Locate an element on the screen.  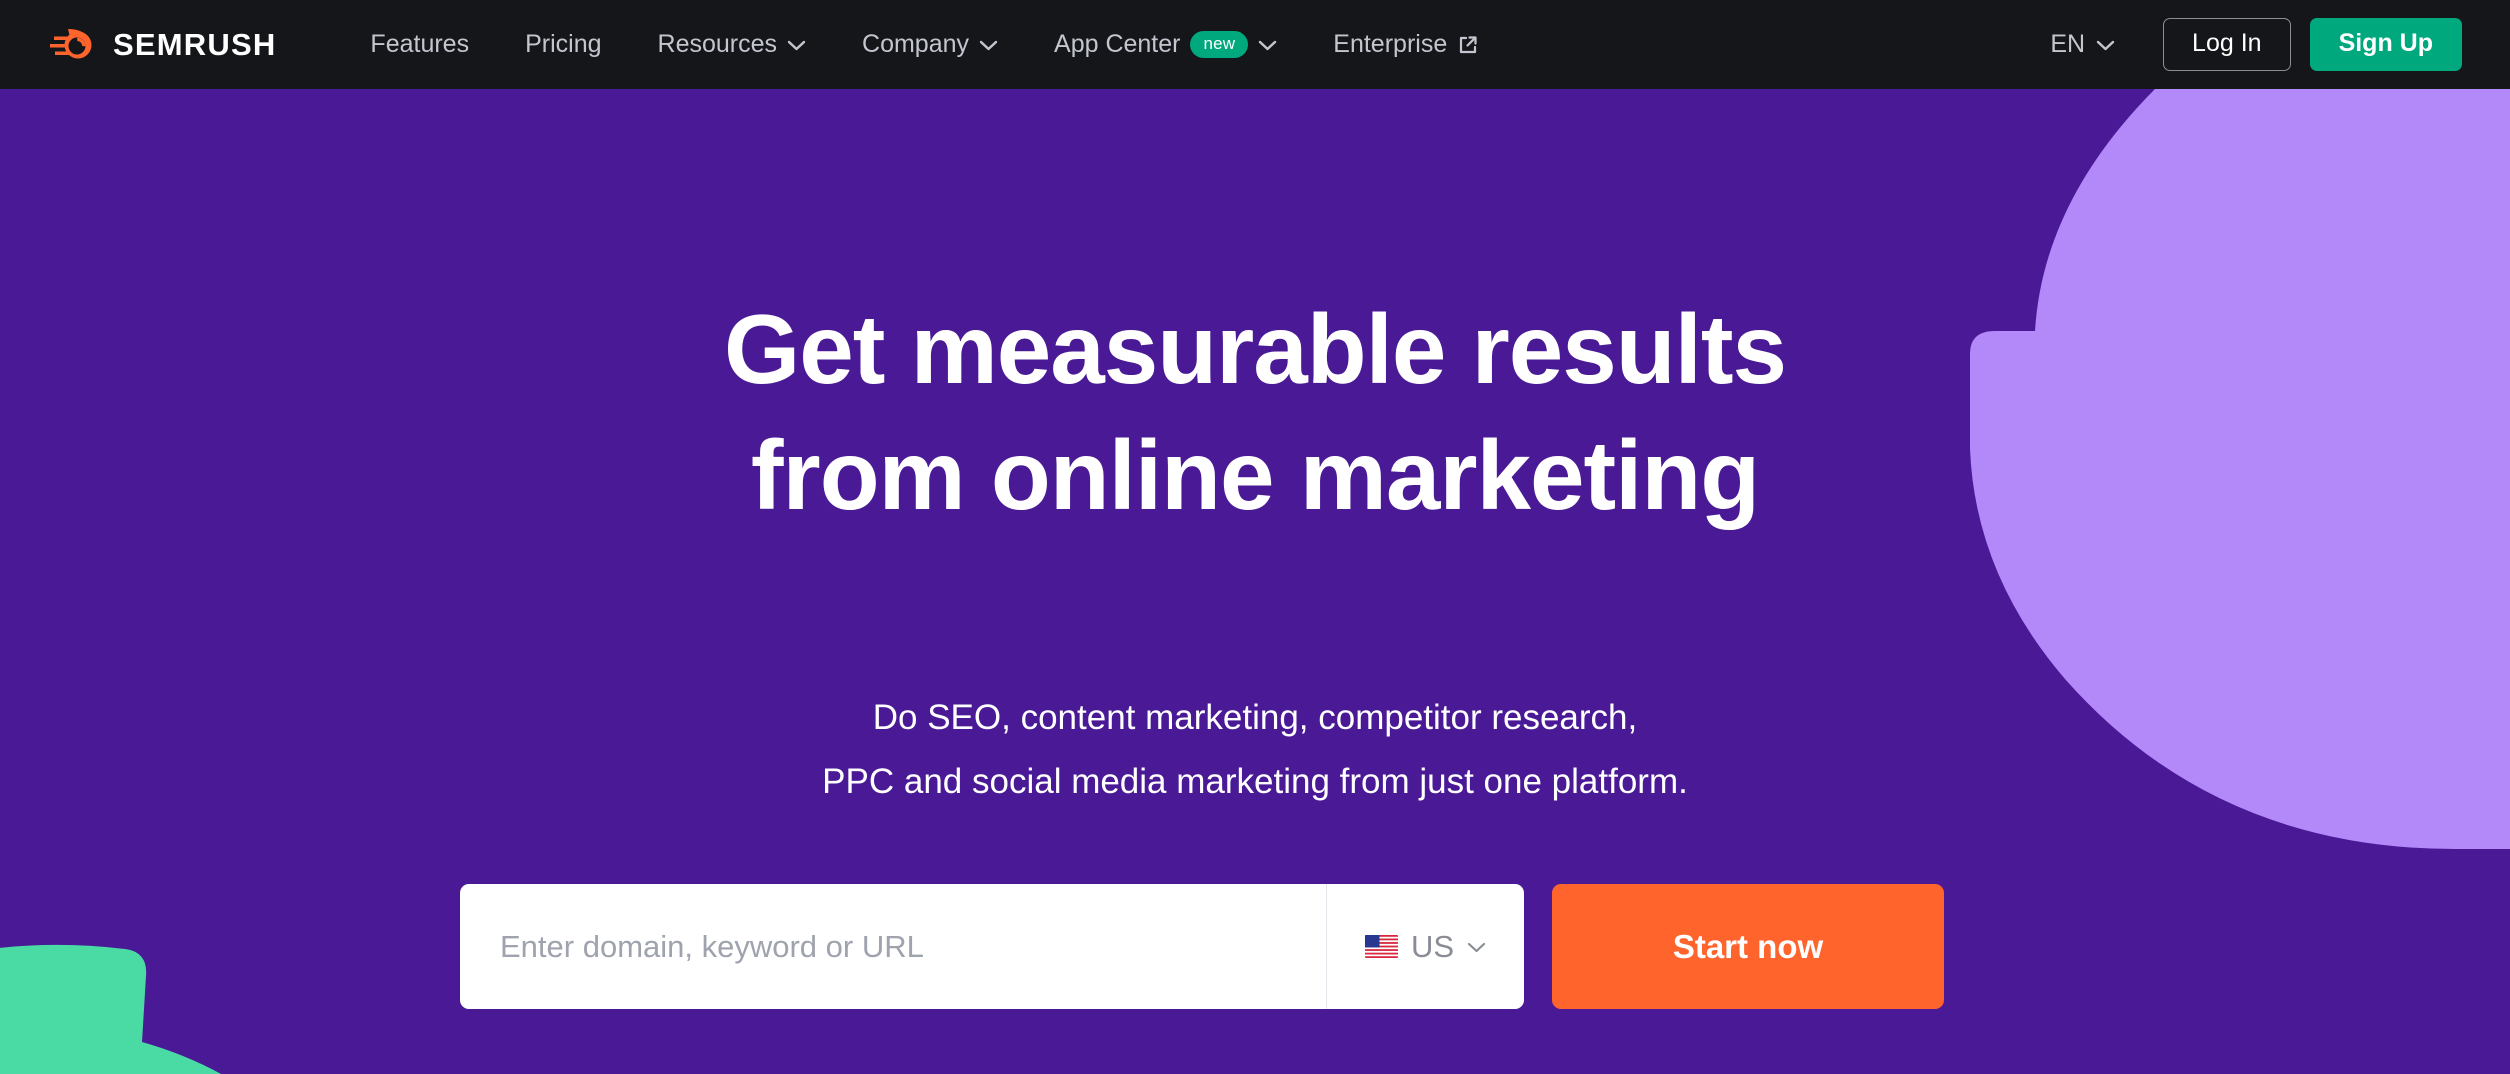
nav-item-app-center: App Center new is located at coordinates (1165, 44).